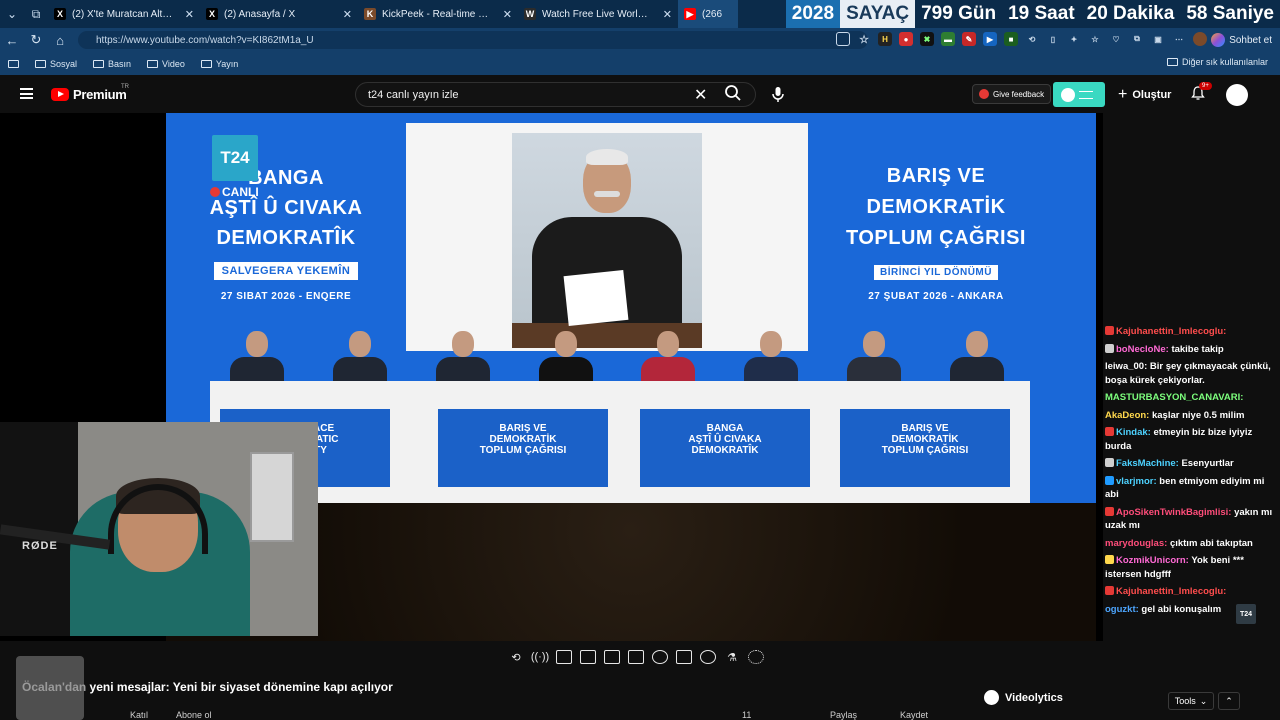  Describe the element at coordinates (733, 93) in the screenshot. I see `search-icon` at that location.